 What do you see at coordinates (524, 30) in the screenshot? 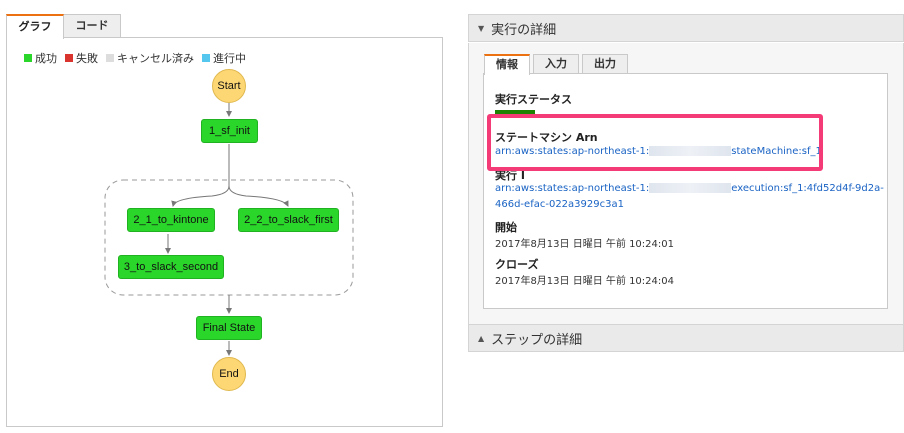
I see `execution-details-title: 実行の詳細` at bounding box center [524, 30].